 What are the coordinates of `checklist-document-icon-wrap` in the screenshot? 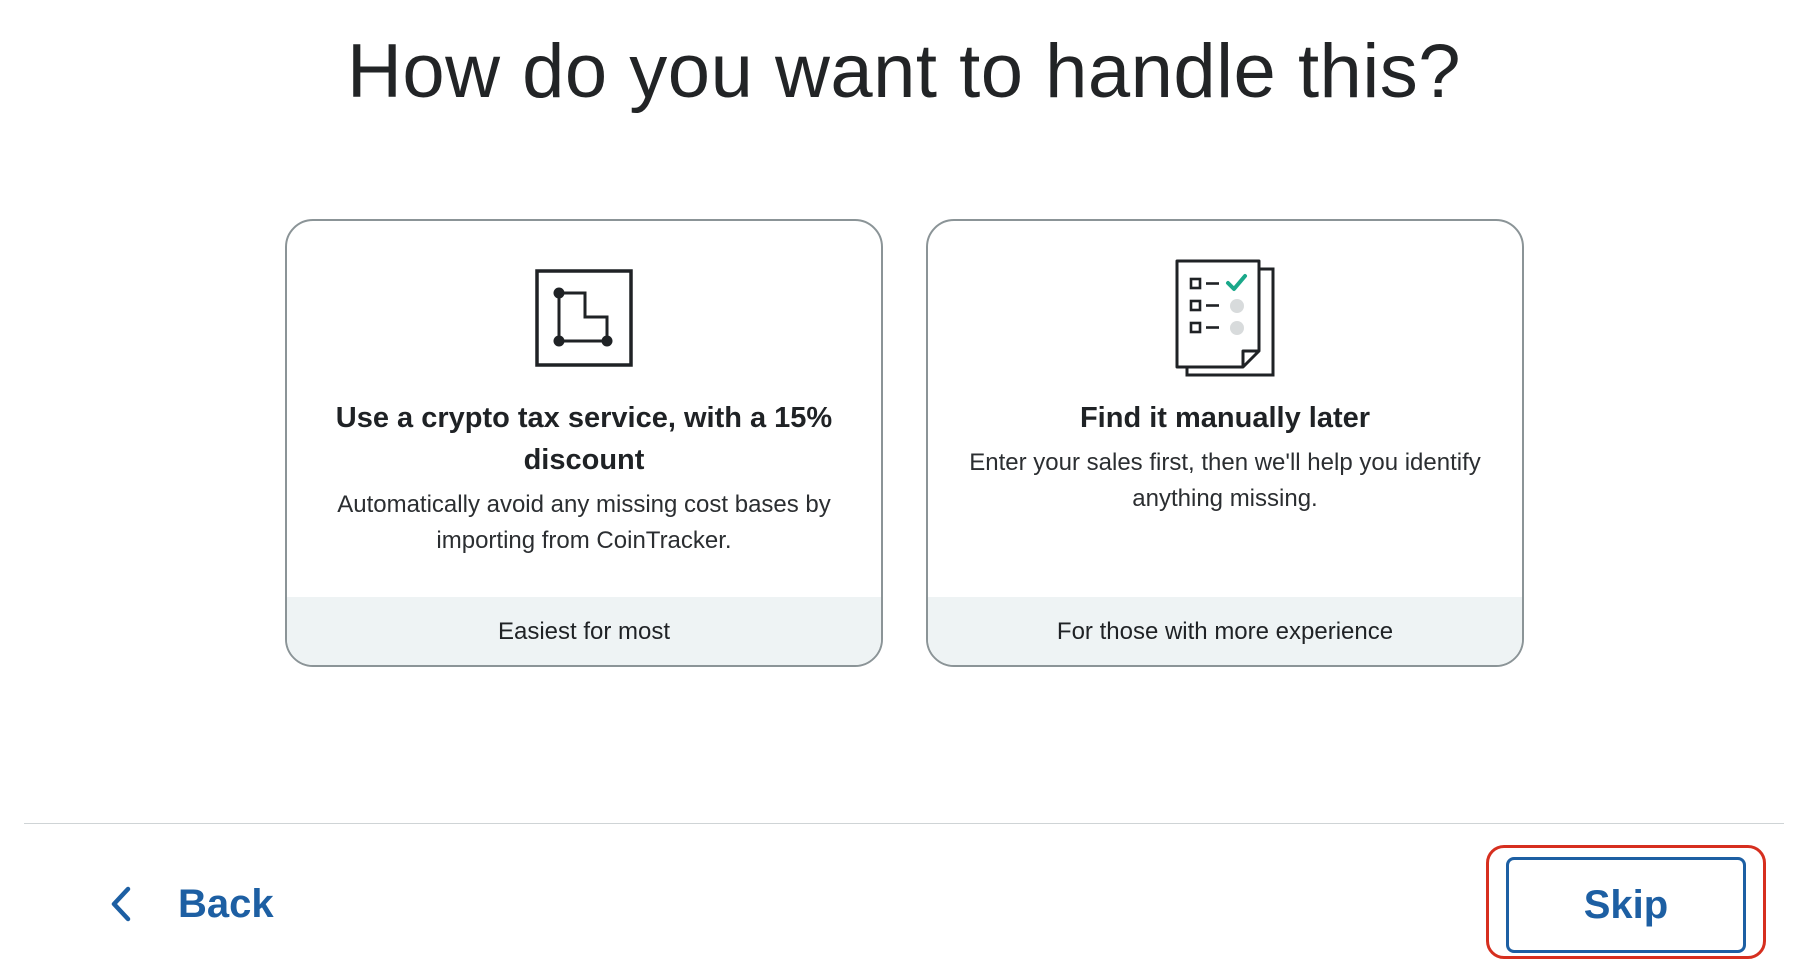 It's located at (1225, 319).